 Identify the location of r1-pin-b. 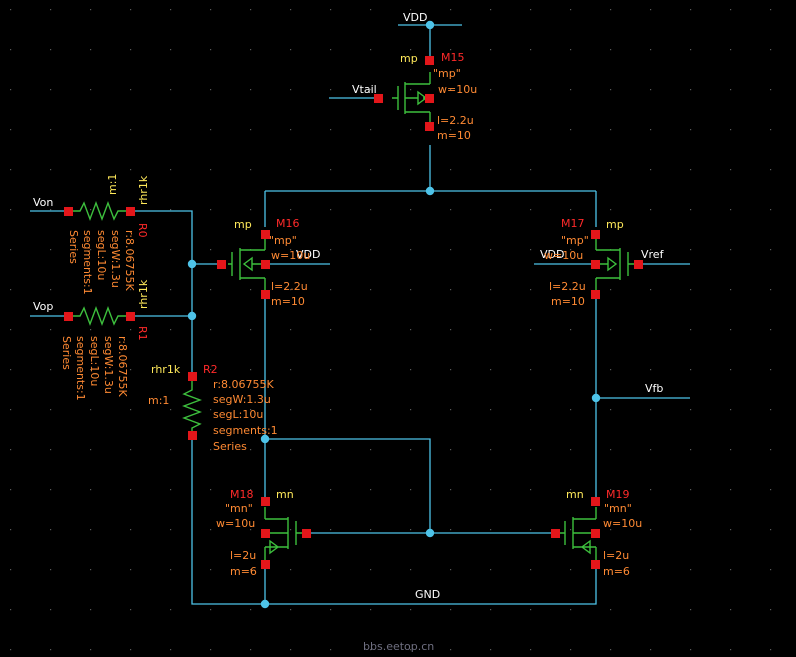
(130, 316).